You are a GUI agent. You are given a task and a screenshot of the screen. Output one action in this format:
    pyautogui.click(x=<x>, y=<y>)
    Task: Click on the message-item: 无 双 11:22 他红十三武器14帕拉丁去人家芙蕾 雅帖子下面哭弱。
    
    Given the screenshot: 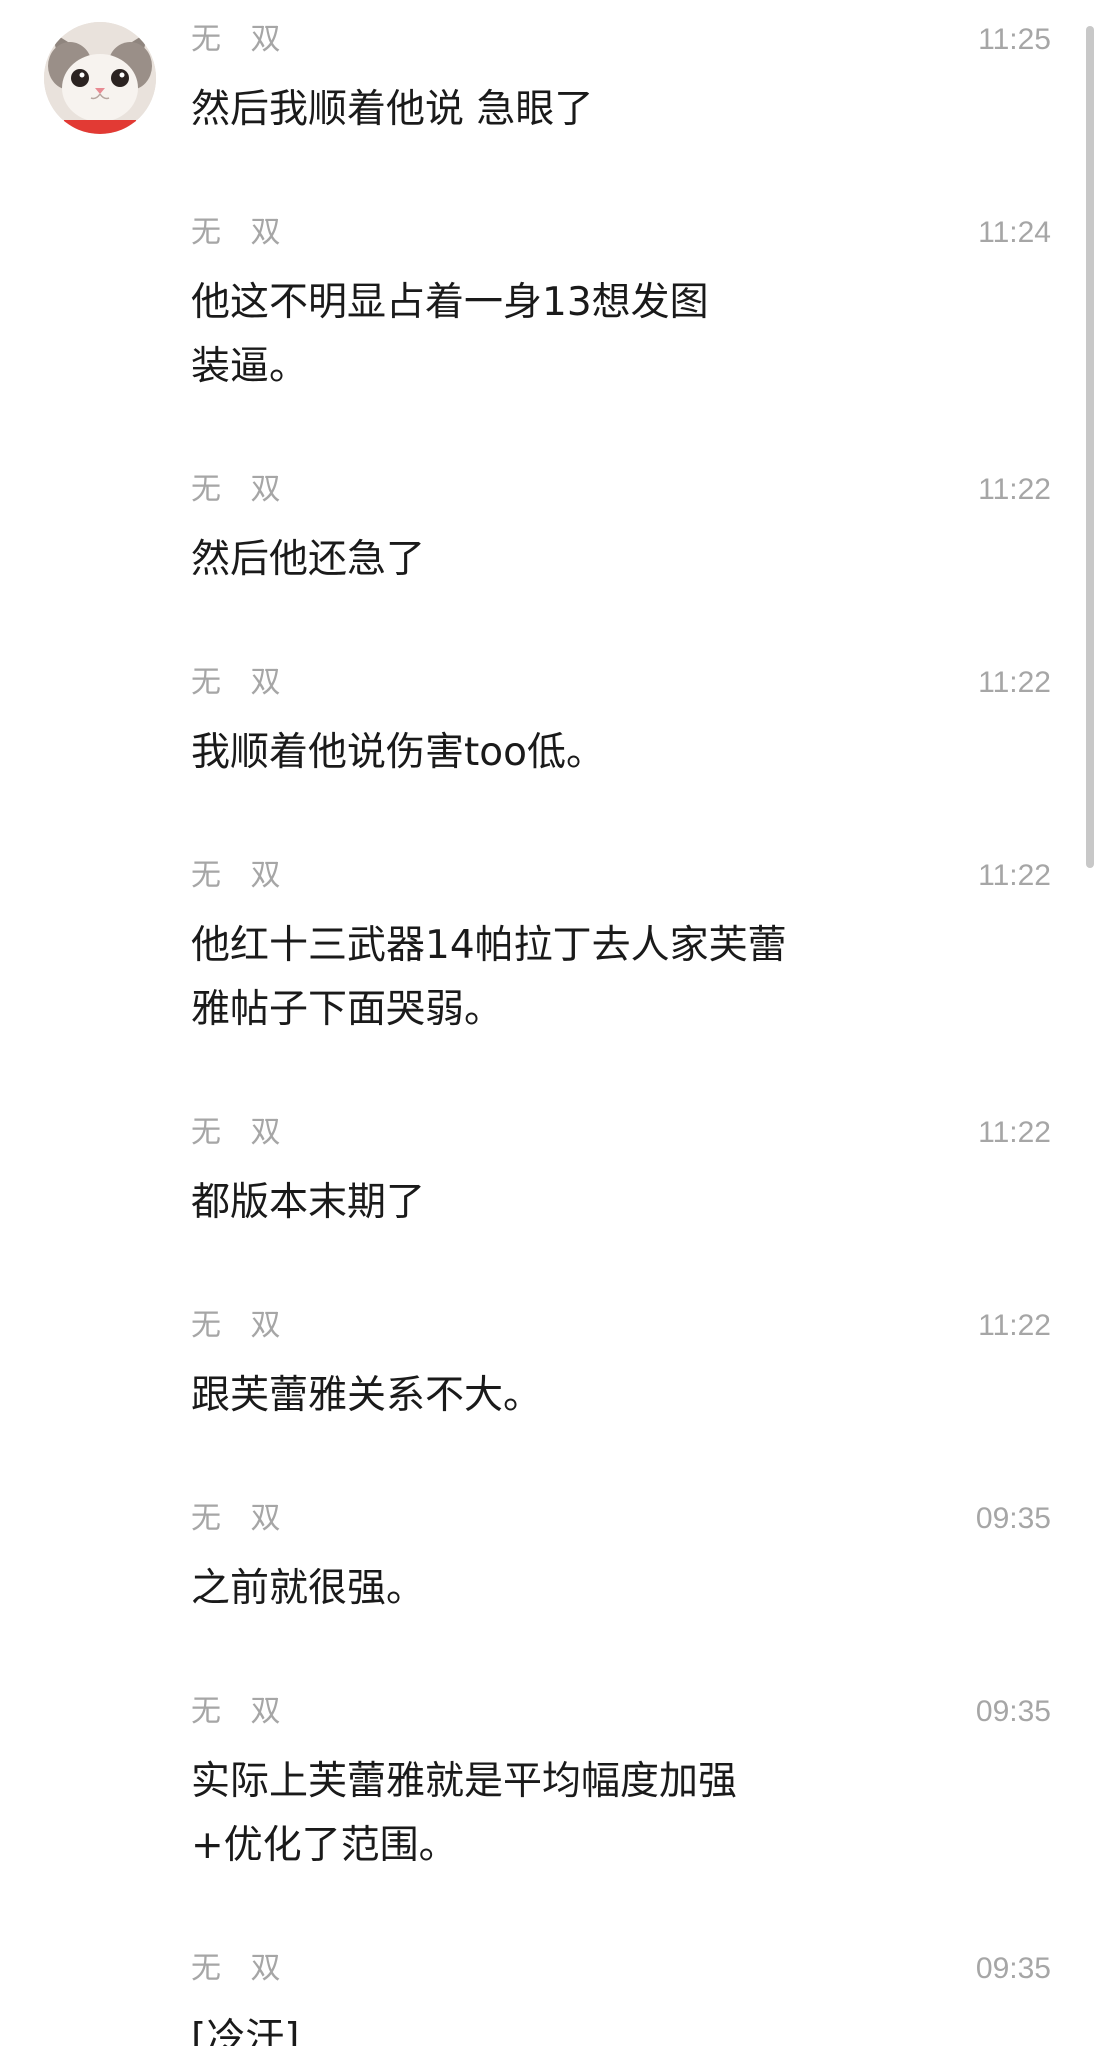 What is the action you would take?
    pyautogui.click(x=550, y=945)
    